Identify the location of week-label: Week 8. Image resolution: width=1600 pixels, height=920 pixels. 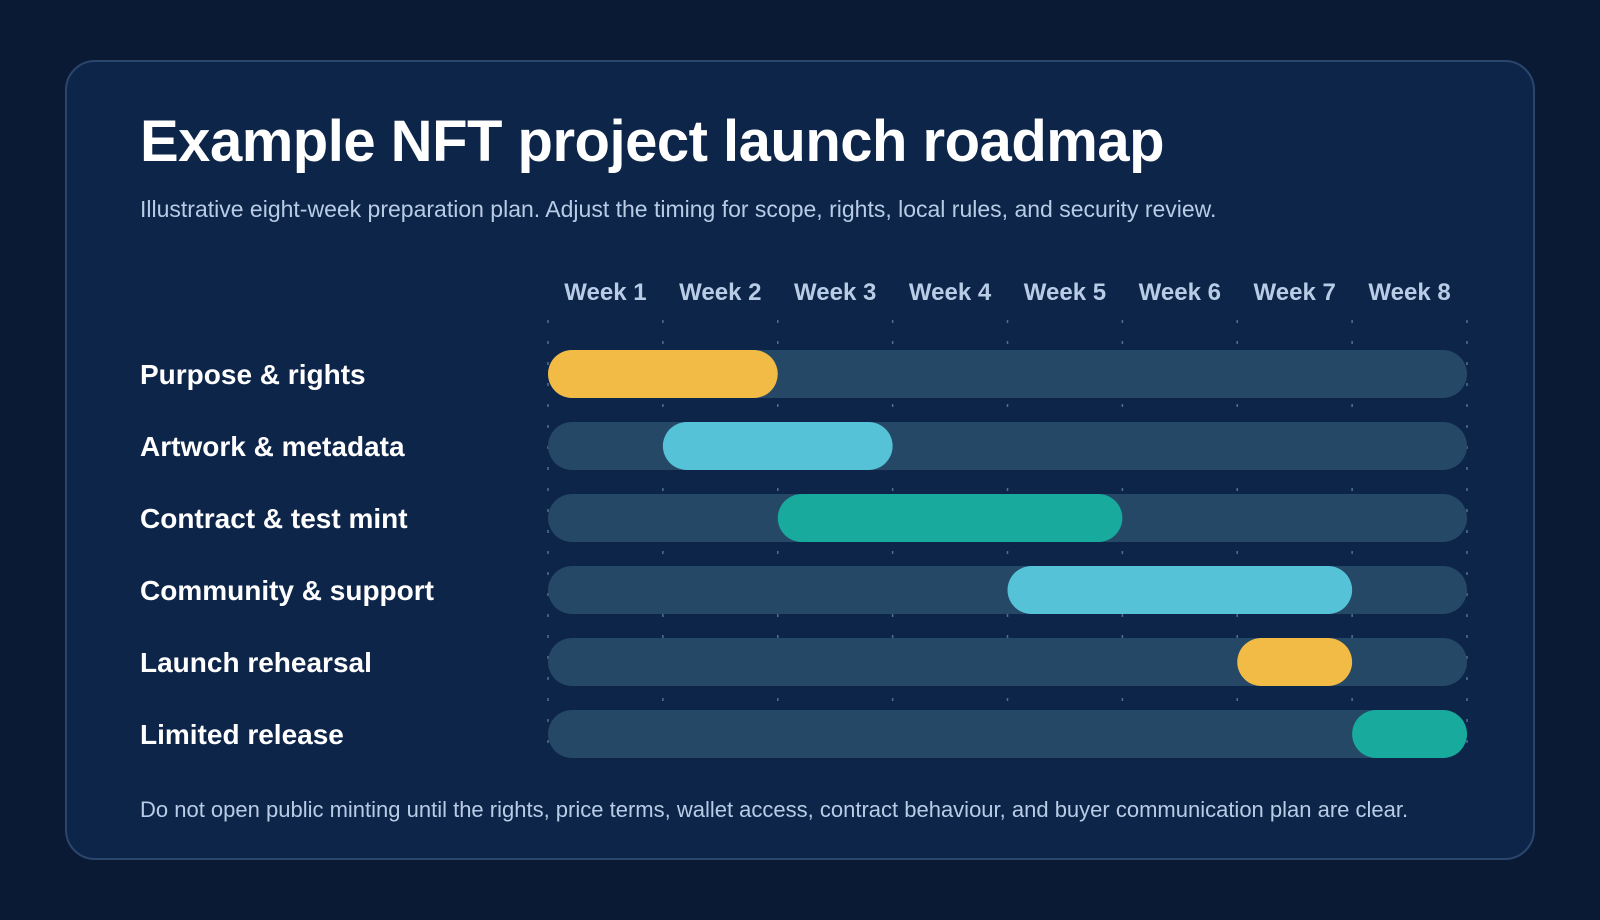
(1409, 292).